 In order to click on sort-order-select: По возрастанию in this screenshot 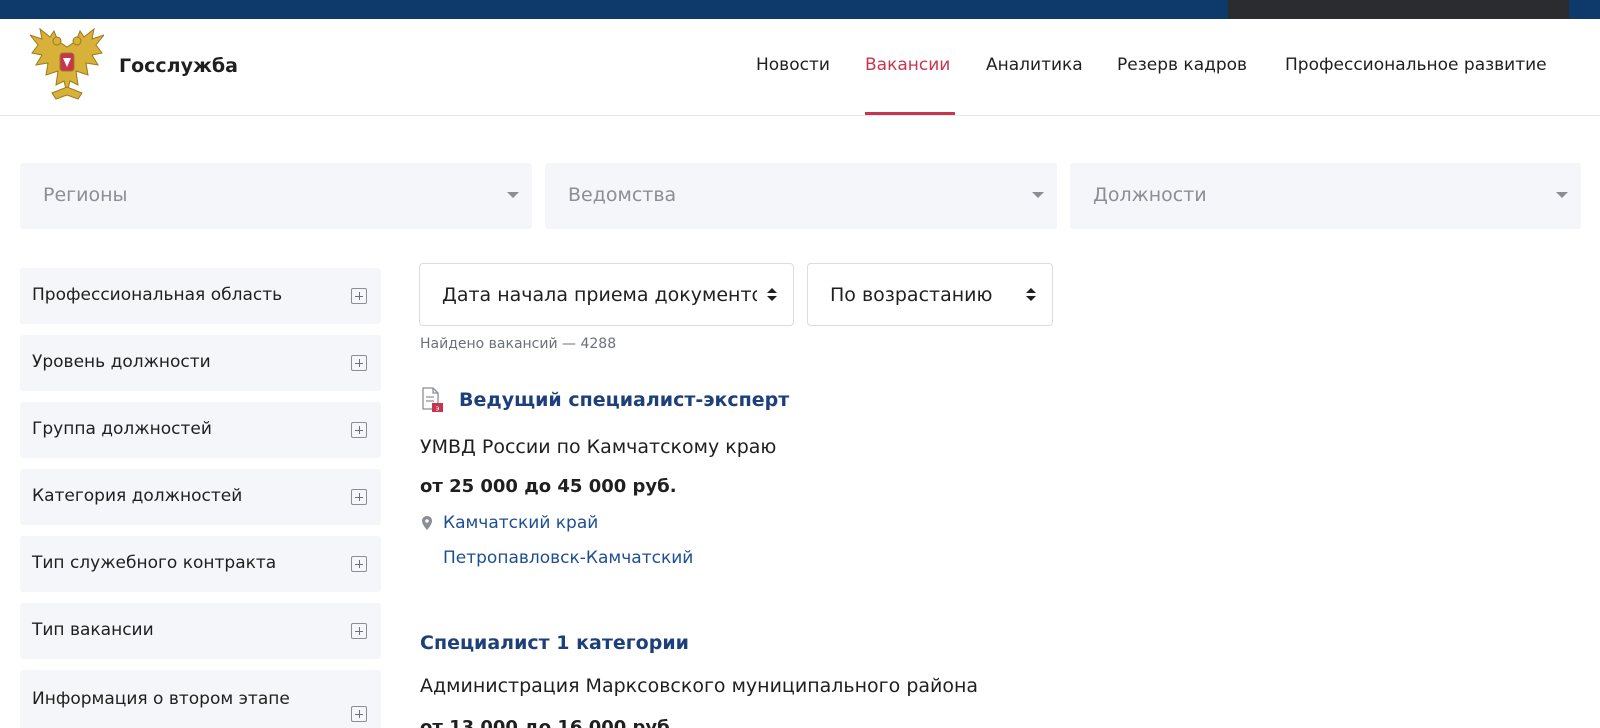, I will do `click(930, 294)`.